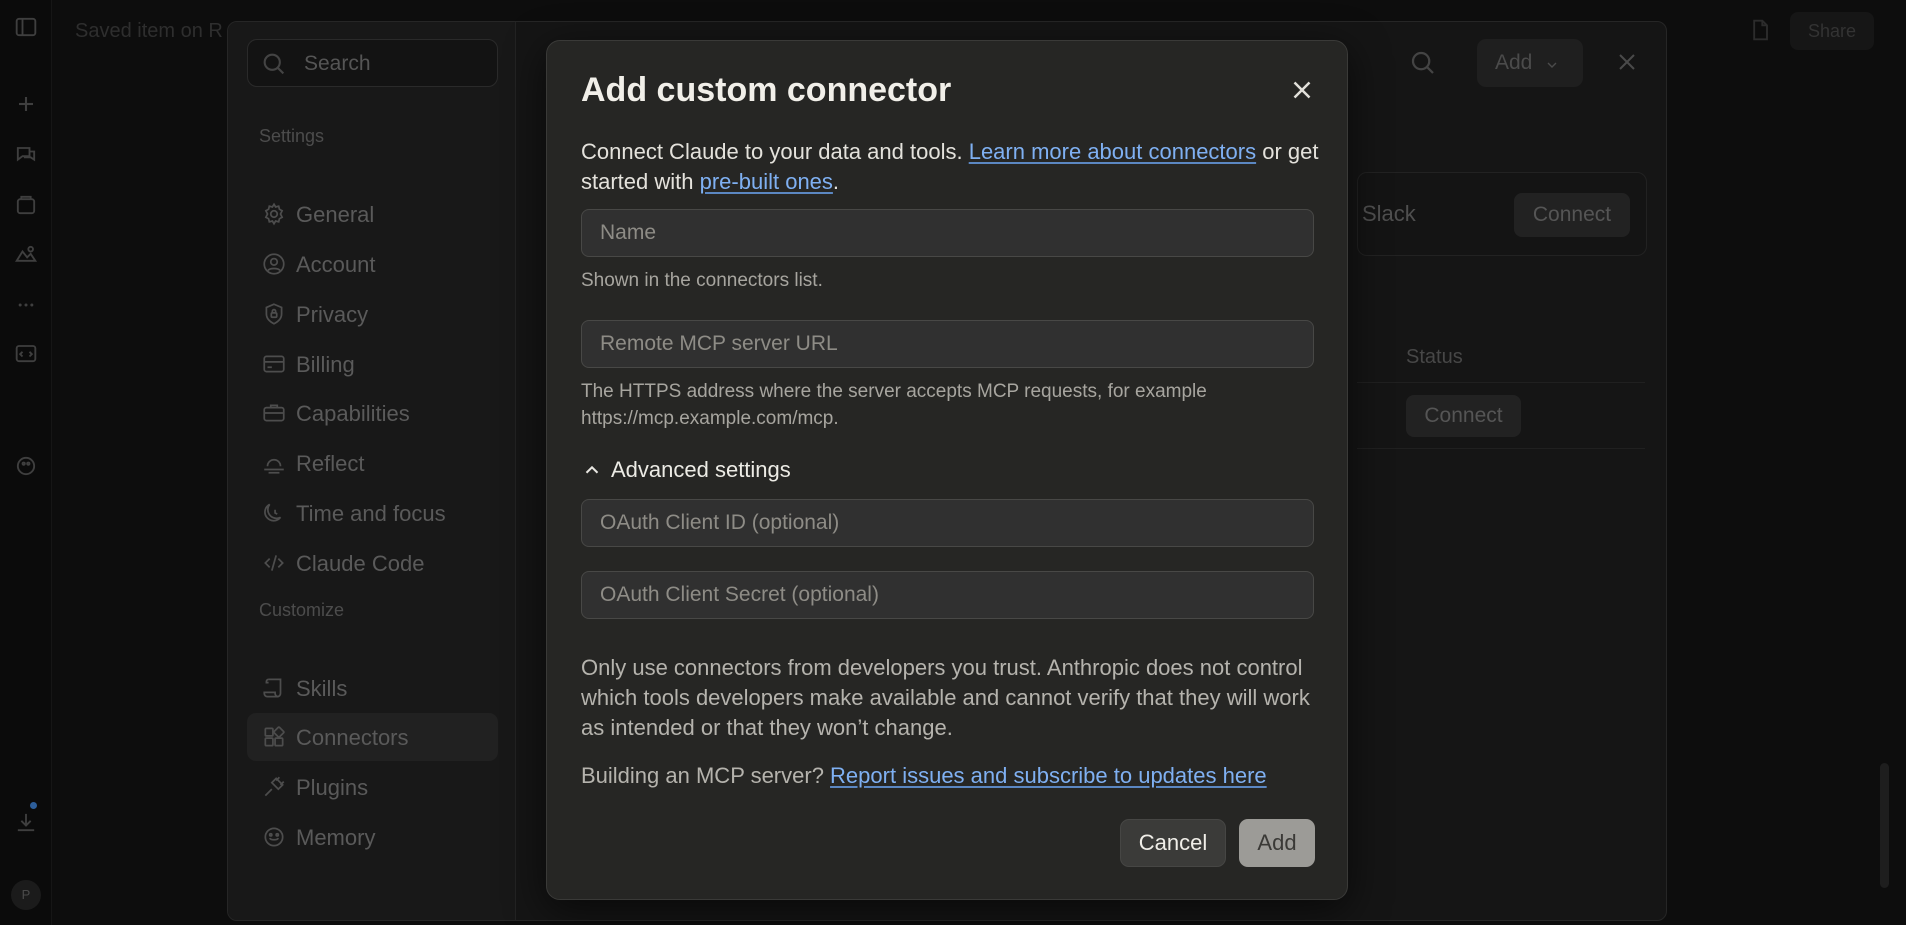 The width and height of the screenshot is (1906, 925). I want to click on sidebar-item-label: Time and focus, so click(371, 513).